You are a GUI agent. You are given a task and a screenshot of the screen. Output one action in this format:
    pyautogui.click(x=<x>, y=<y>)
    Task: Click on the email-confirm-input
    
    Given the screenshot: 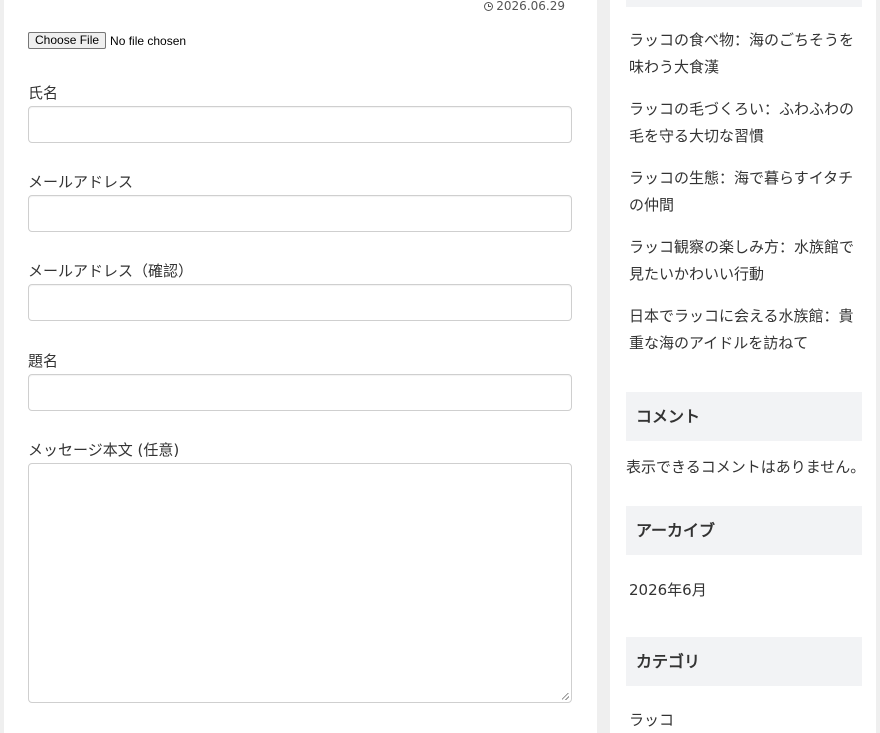 What is the action you would take?
    pyautogui.click(x=300, y=302)
    